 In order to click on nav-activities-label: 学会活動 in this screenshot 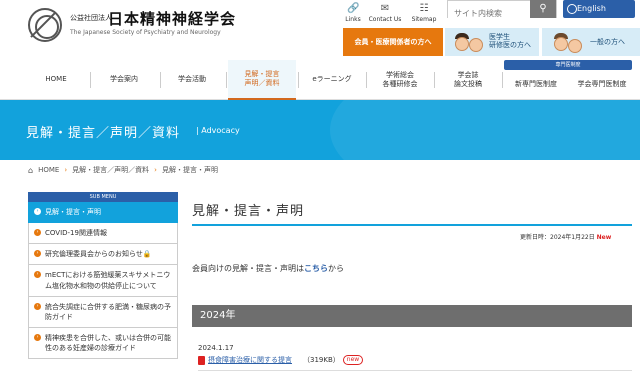, I will do `click(192, 79)`.